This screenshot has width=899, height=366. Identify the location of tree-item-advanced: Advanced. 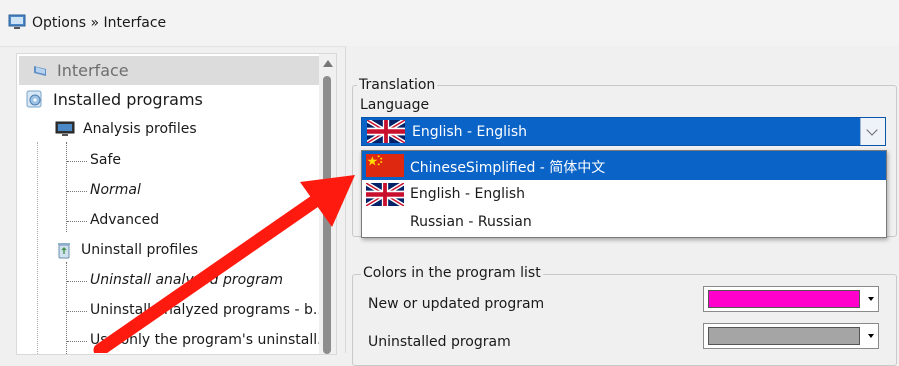
(124, 220).